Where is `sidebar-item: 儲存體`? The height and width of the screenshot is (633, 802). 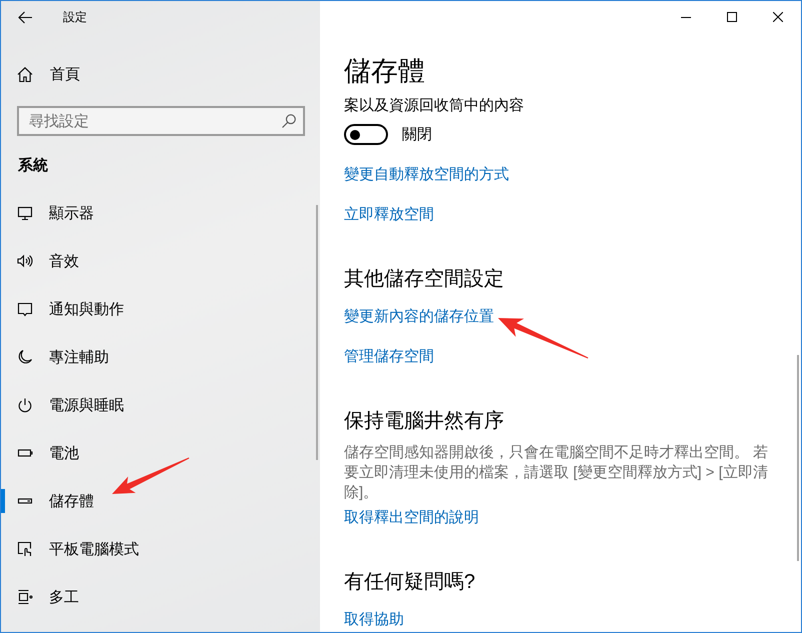
sidebar-item: 儲存體 is located at coordinates (160, 501).